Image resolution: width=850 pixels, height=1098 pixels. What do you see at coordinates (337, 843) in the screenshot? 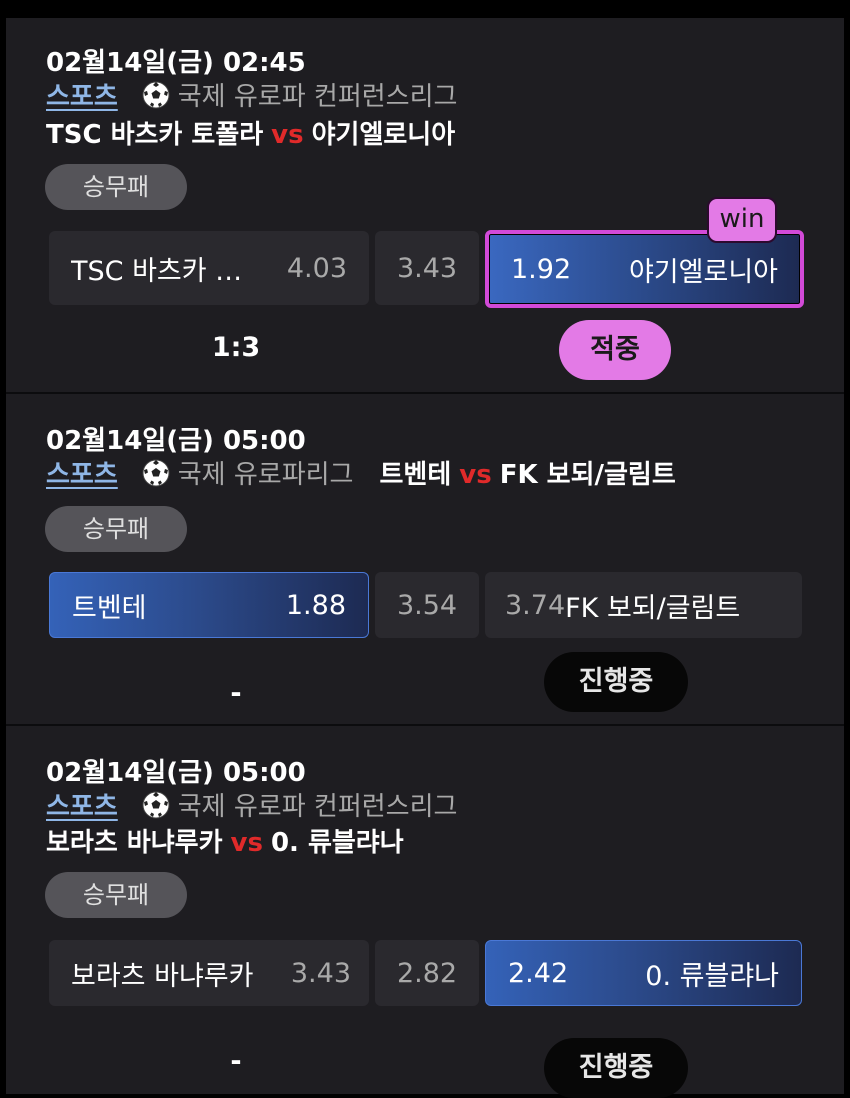
I see `away-team: 0. 류블랴나` at bounding box center [337, 843].